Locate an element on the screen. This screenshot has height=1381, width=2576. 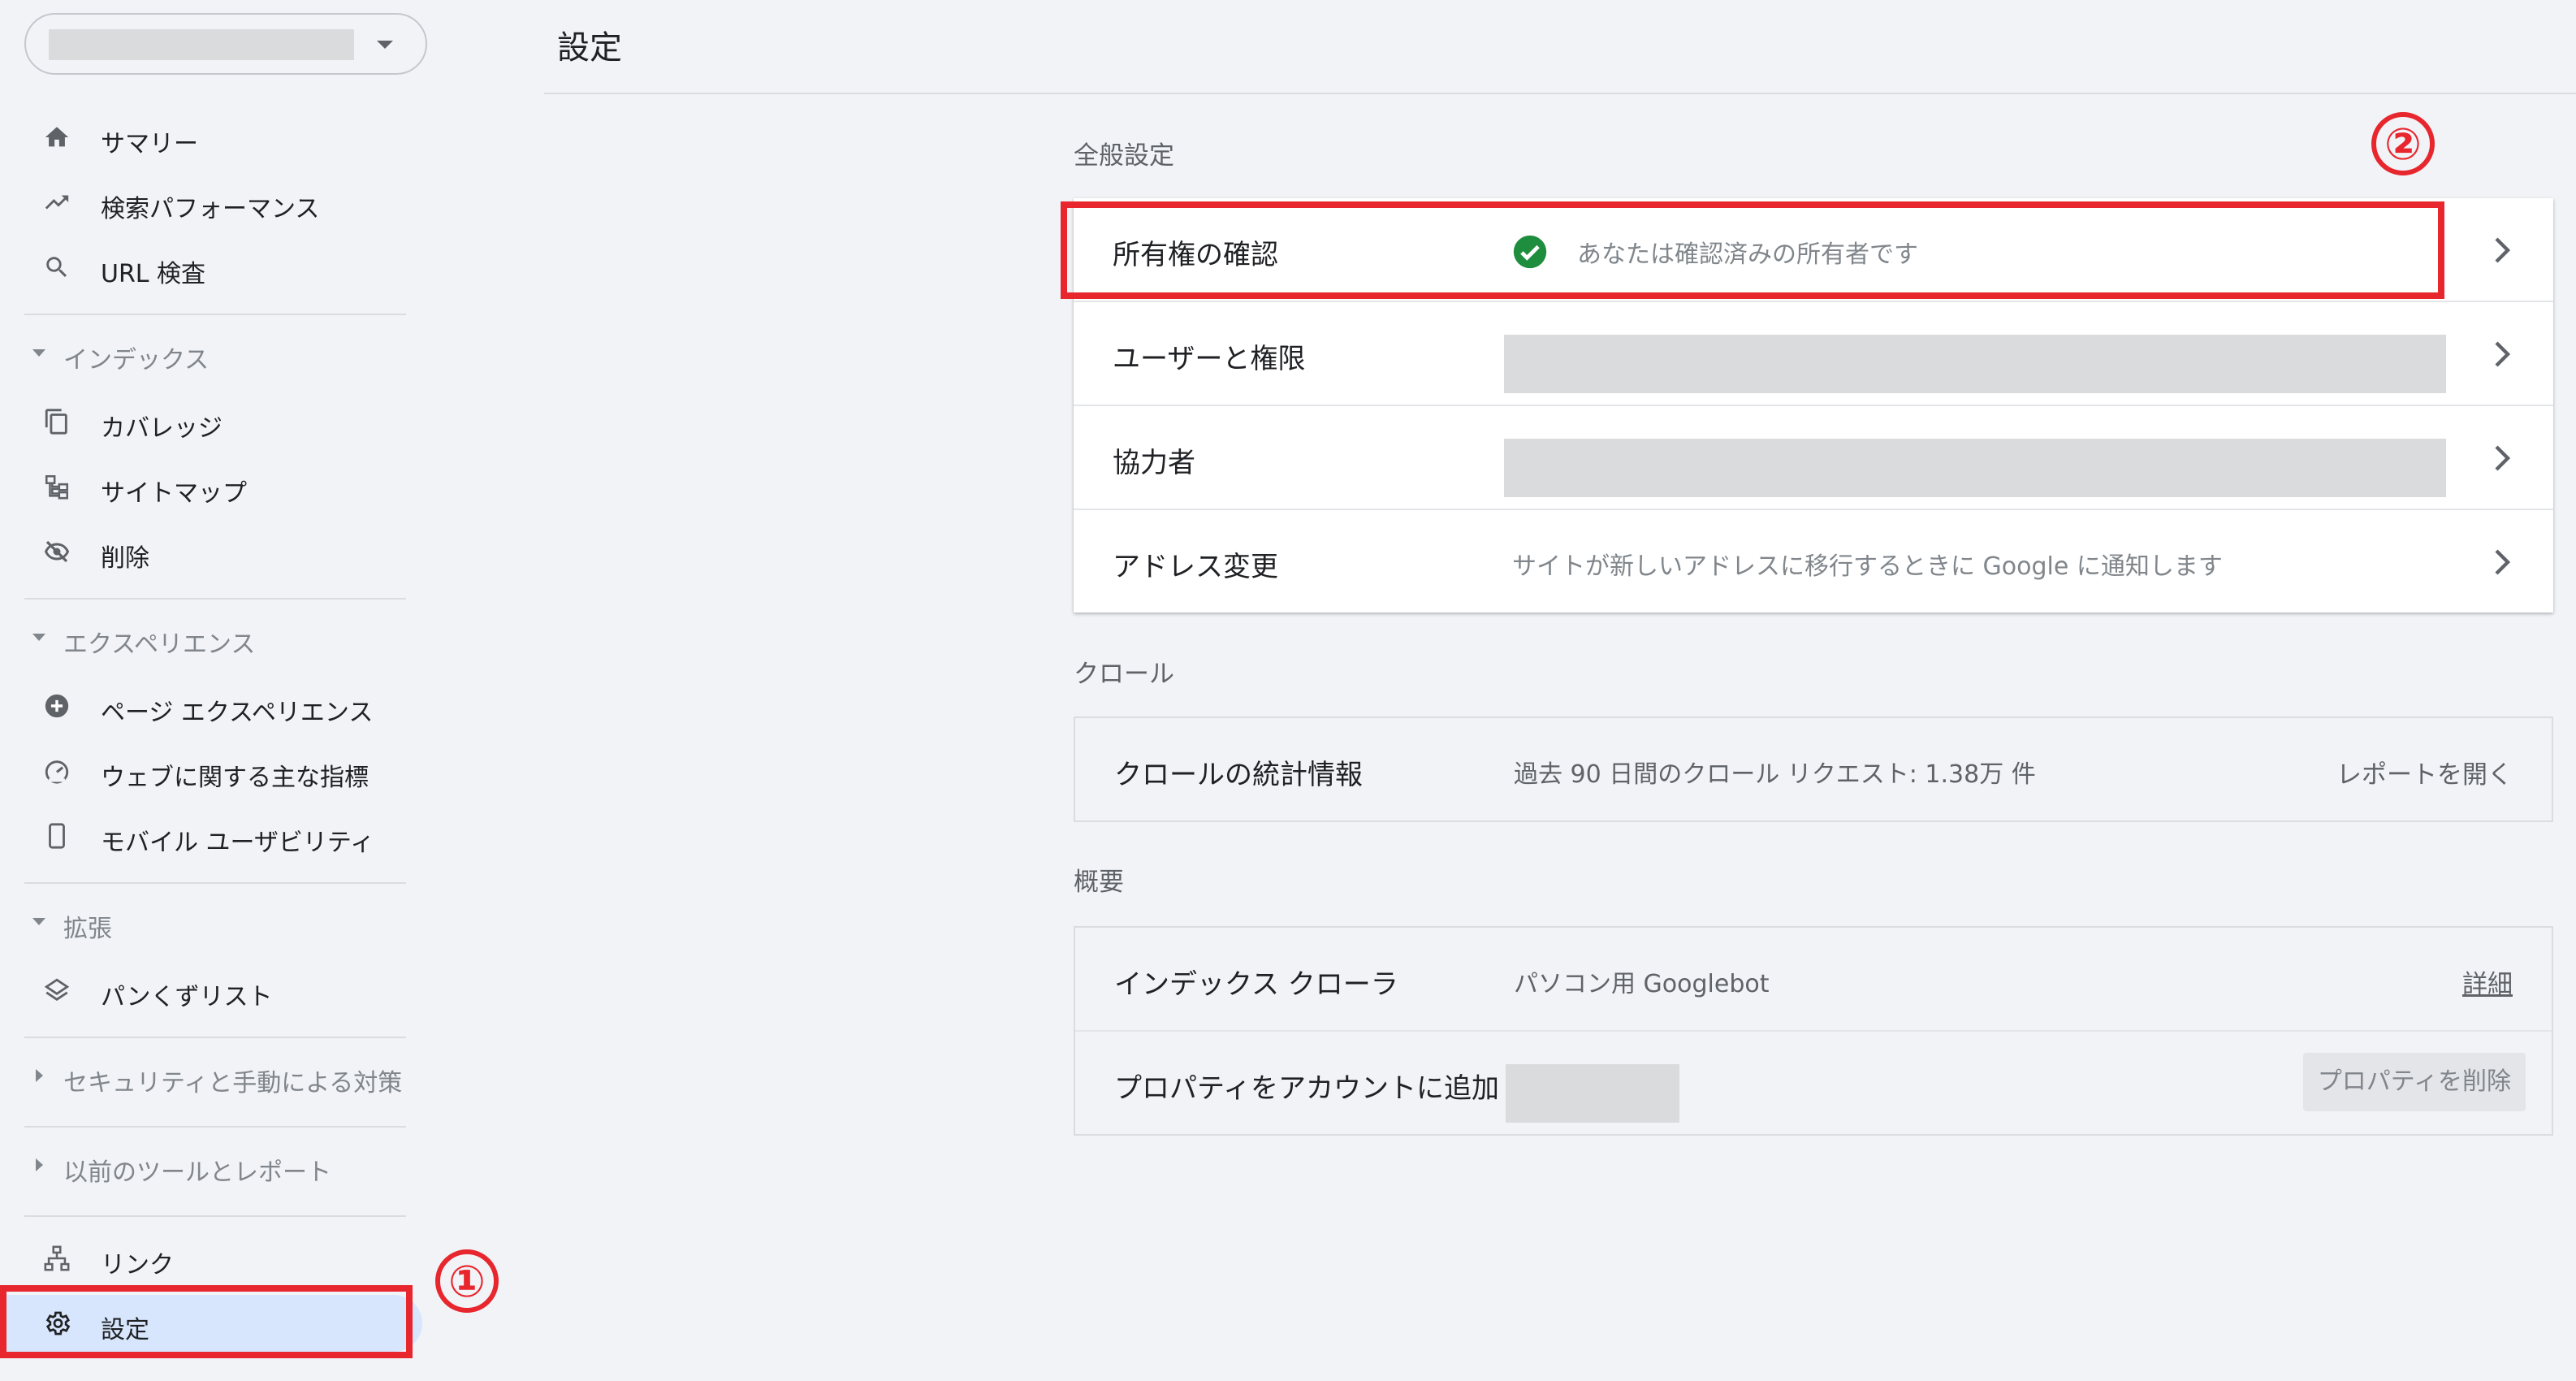
dropdown-caret-icon is located at coordinates (385, 45).